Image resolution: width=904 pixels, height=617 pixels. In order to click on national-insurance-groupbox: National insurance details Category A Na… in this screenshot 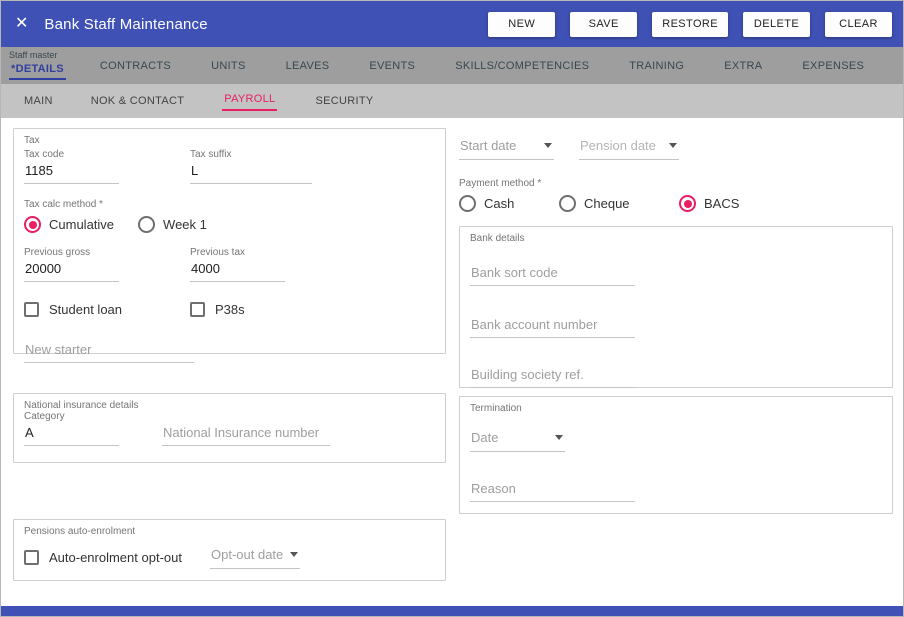, I will do `click(229, 428)`.